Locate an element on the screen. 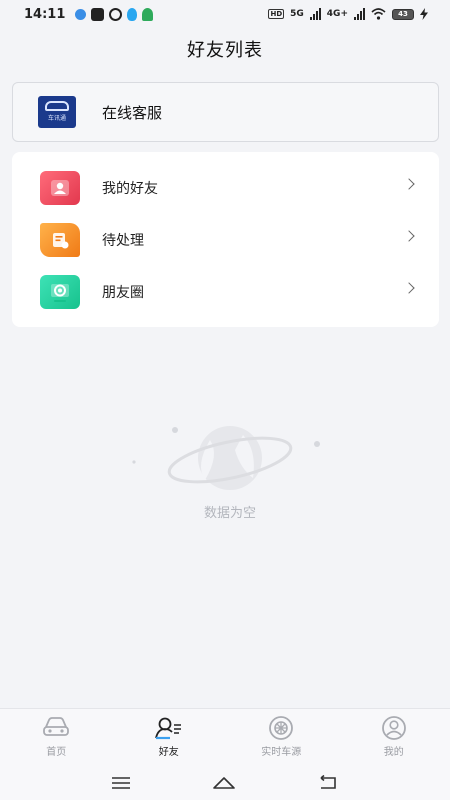 The width and height of the screenshot is (450, 800). battery-icon: 43 is located at coordinates (403, 14).